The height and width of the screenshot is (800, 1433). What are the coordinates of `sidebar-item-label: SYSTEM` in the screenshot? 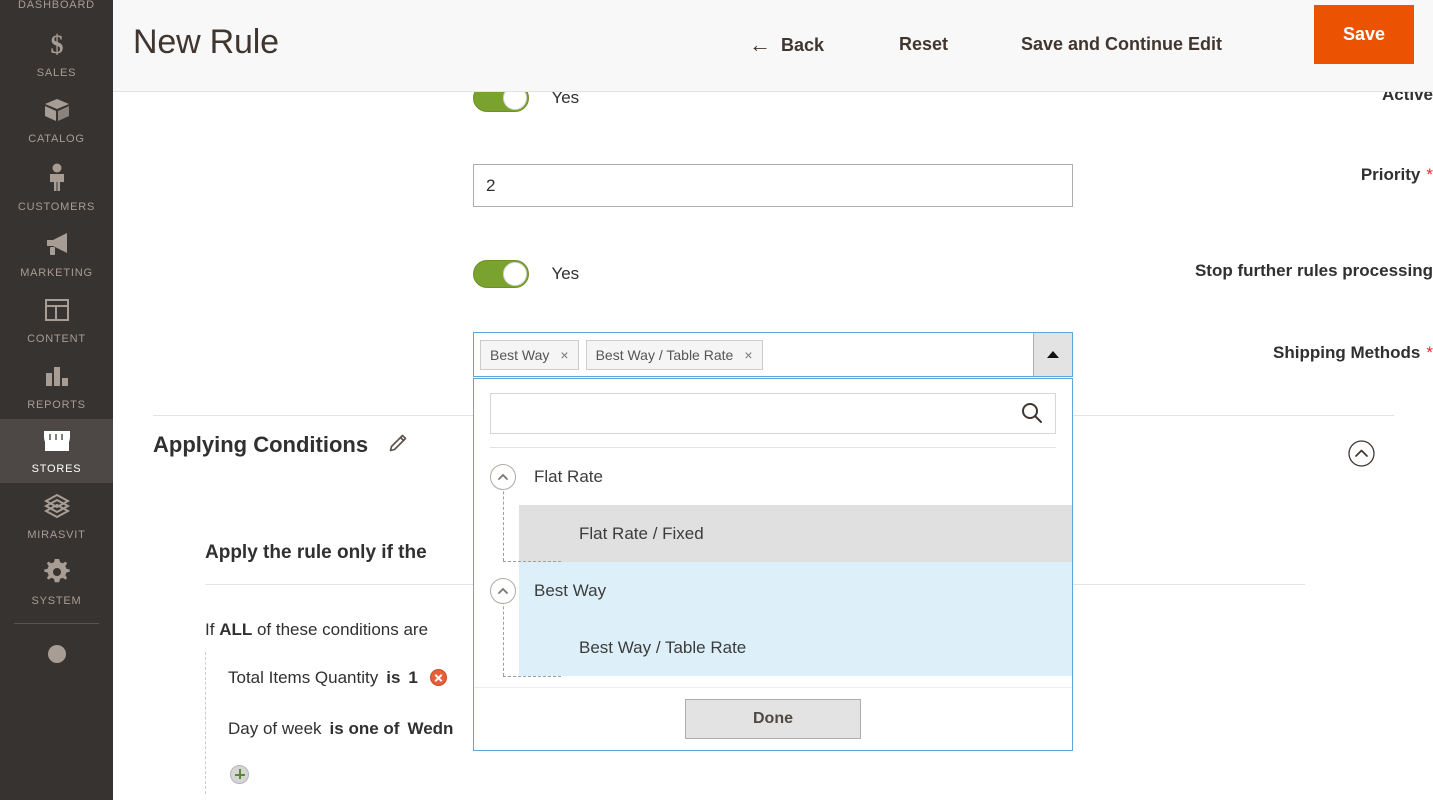 It's located at (56, 601).